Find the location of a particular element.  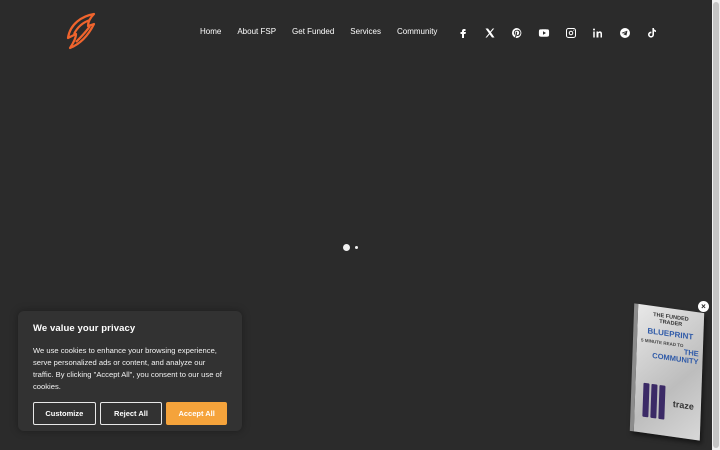

close-icon: × is located at coordinates (703, 306).